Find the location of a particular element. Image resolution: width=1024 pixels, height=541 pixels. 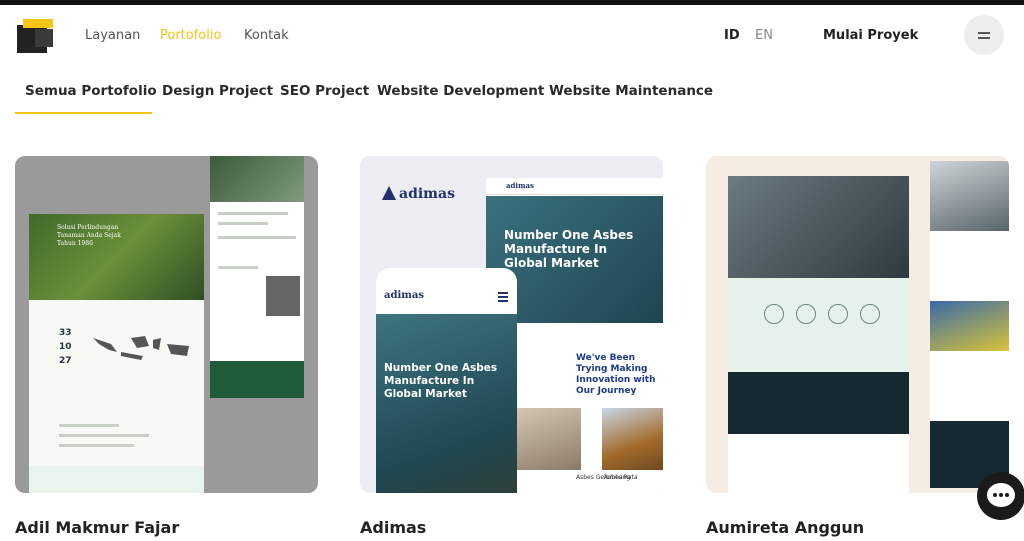

logo is located at coordinates (35, 36).